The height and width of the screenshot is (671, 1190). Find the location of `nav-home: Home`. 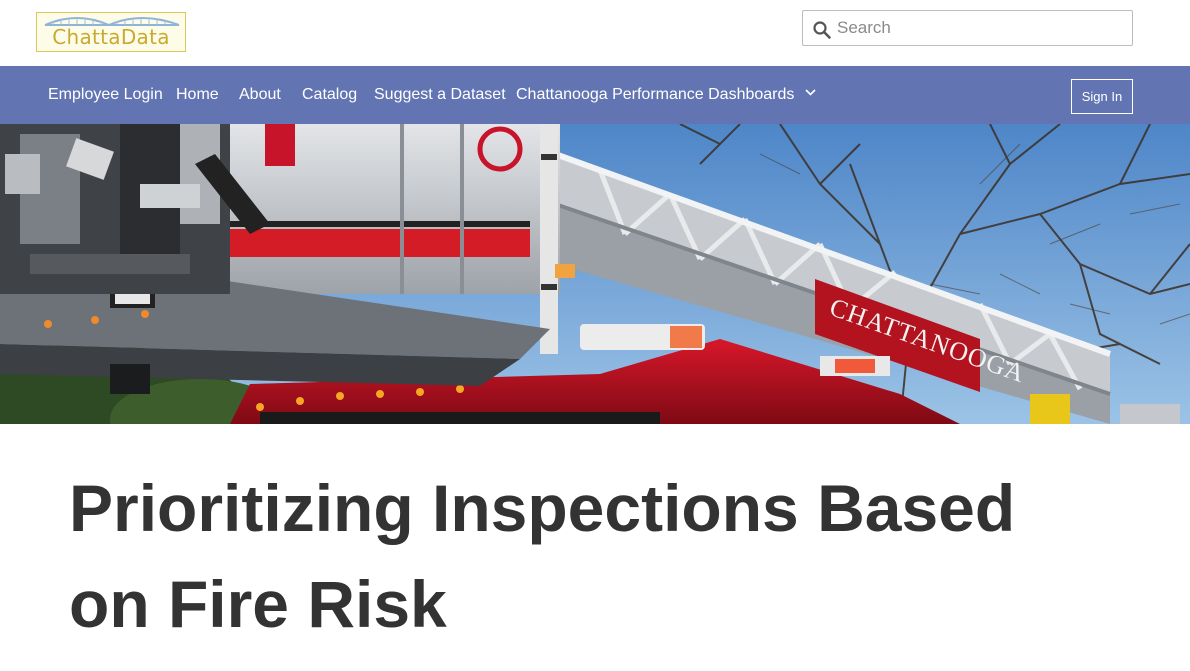

nav-home: Home is located at coordinates (197, 95).